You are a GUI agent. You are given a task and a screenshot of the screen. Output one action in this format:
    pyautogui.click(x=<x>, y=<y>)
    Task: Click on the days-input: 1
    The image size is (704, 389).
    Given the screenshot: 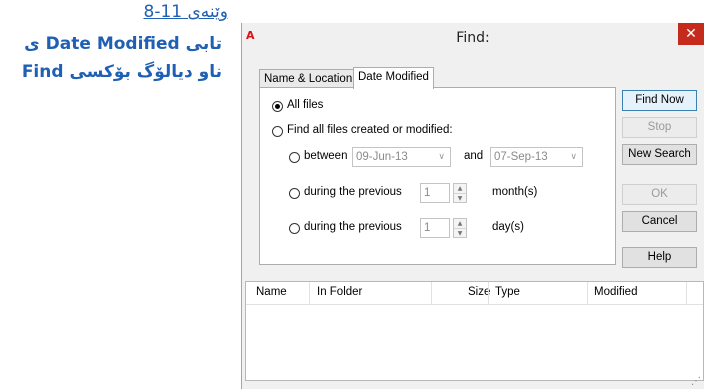 What is the action you would take?
    pyautogui.click(x=435, y=228)
    